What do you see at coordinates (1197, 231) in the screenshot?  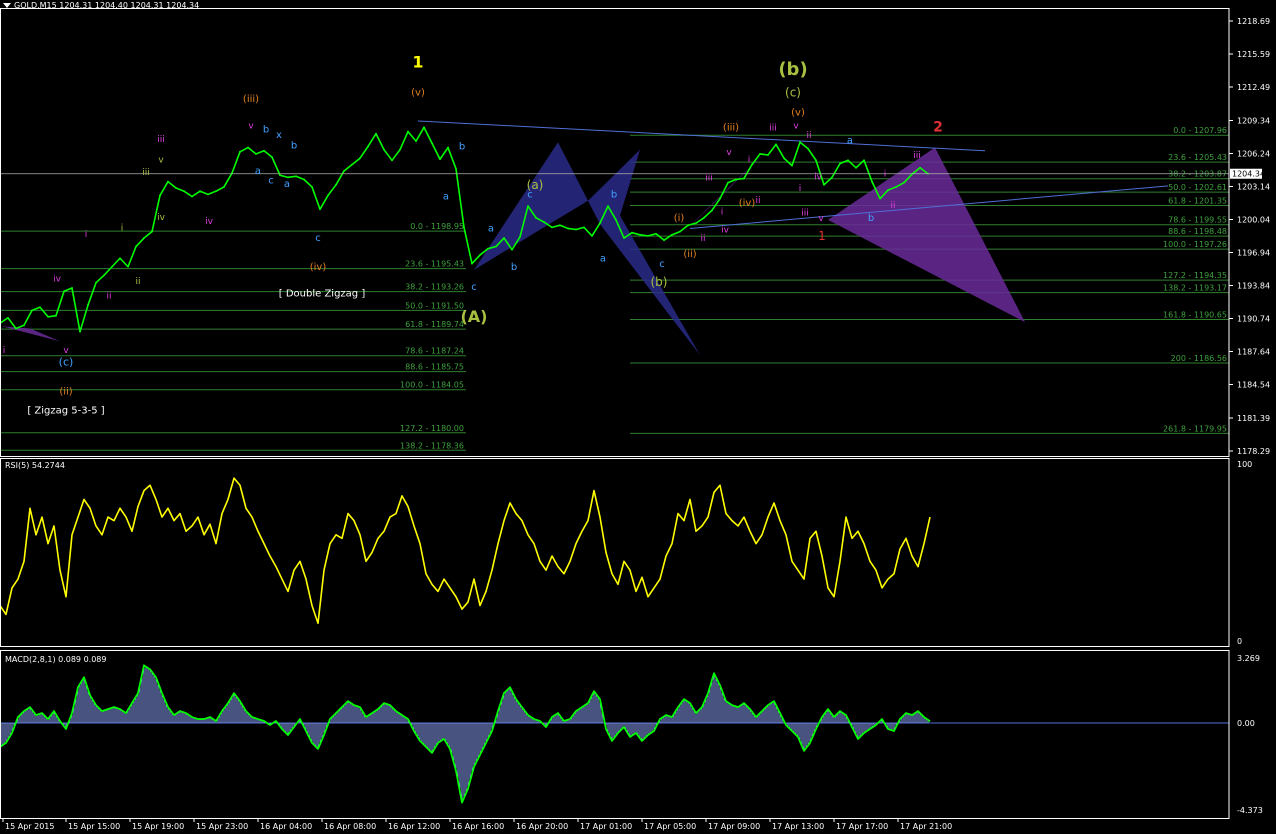 I see `fib-level-label: 88.6 - 1198.48` at bounding box center [1197, 231].